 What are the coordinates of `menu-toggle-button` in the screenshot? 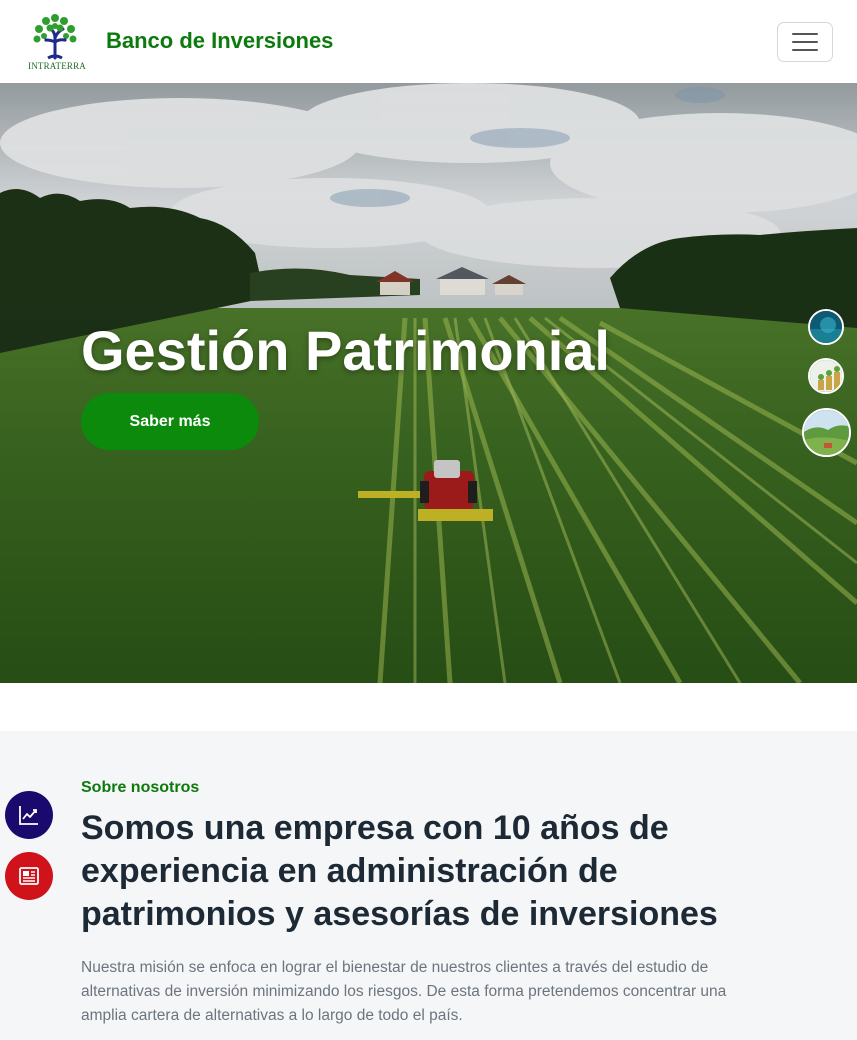 It's located at (805, 42).